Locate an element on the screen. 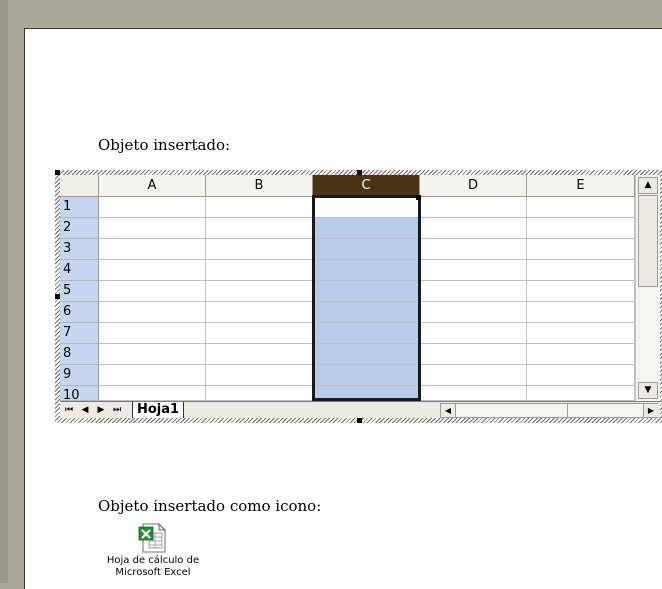 This screenshot has height=589, width=662. excel-file-icon is located at coordinates (153, 538).